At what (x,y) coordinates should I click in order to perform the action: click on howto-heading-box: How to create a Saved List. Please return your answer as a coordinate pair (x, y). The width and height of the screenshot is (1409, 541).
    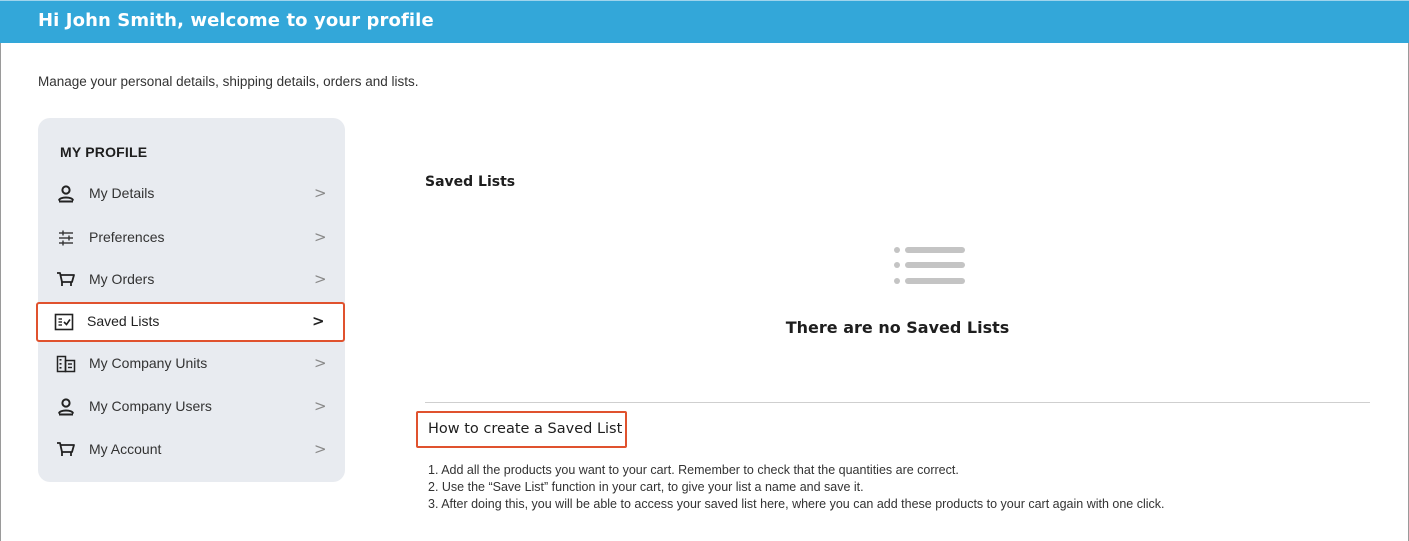
    Looking at the image, I should click on (521, 429).